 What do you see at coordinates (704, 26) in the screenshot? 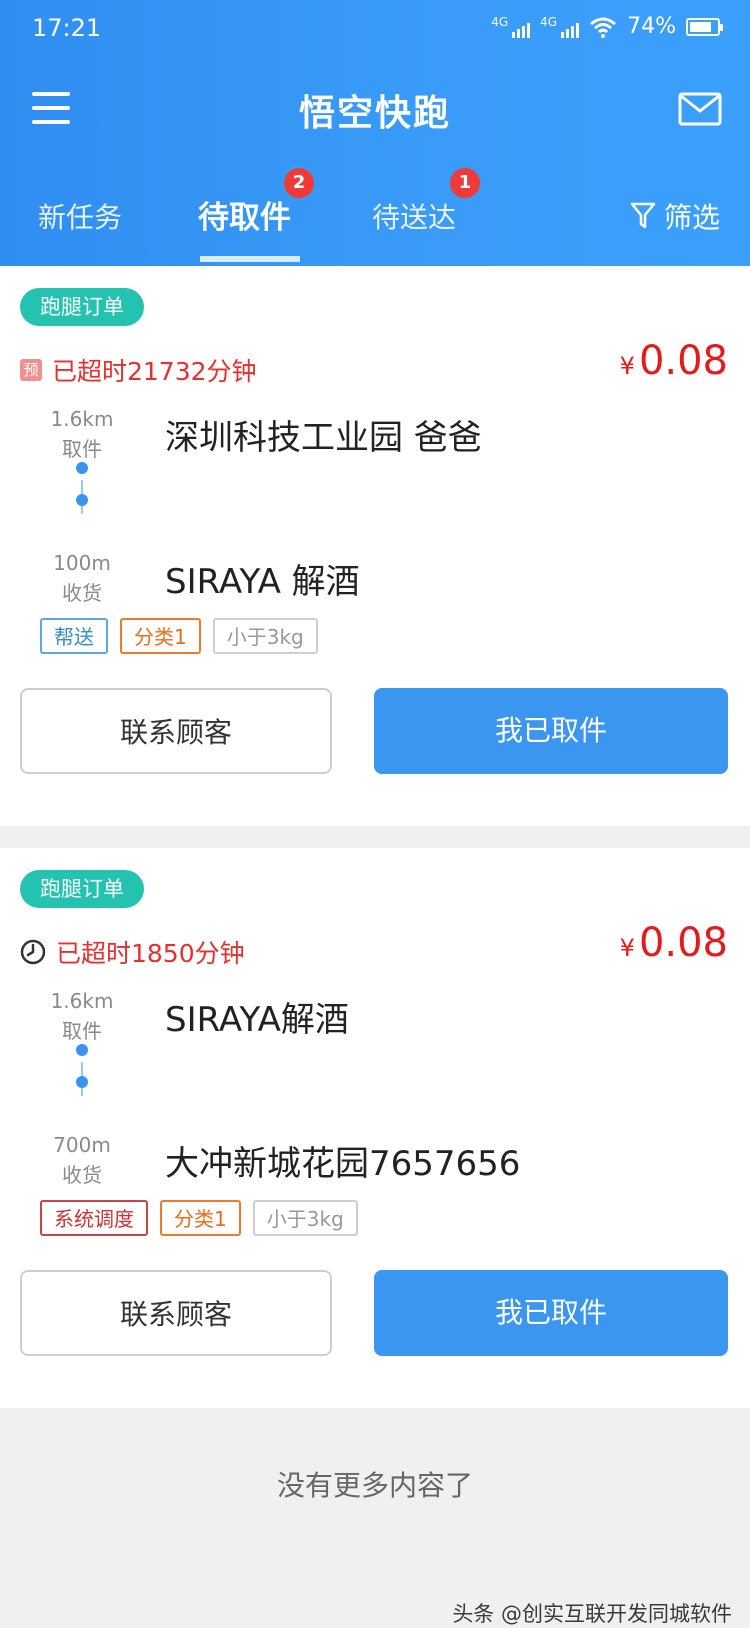
I see `battery-icon` at bounding box center [704, 26].